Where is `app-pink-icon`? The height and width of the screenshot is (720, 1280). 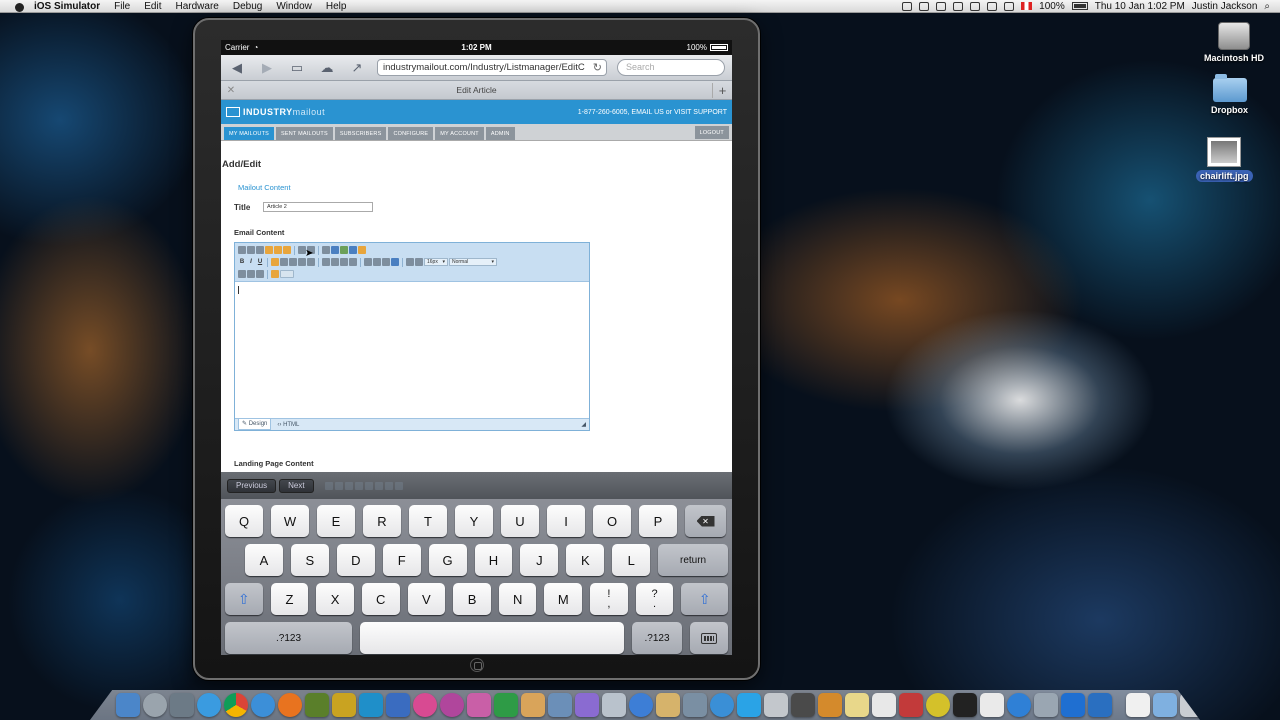 app-pink-icon is located at coordinates (425, 705).